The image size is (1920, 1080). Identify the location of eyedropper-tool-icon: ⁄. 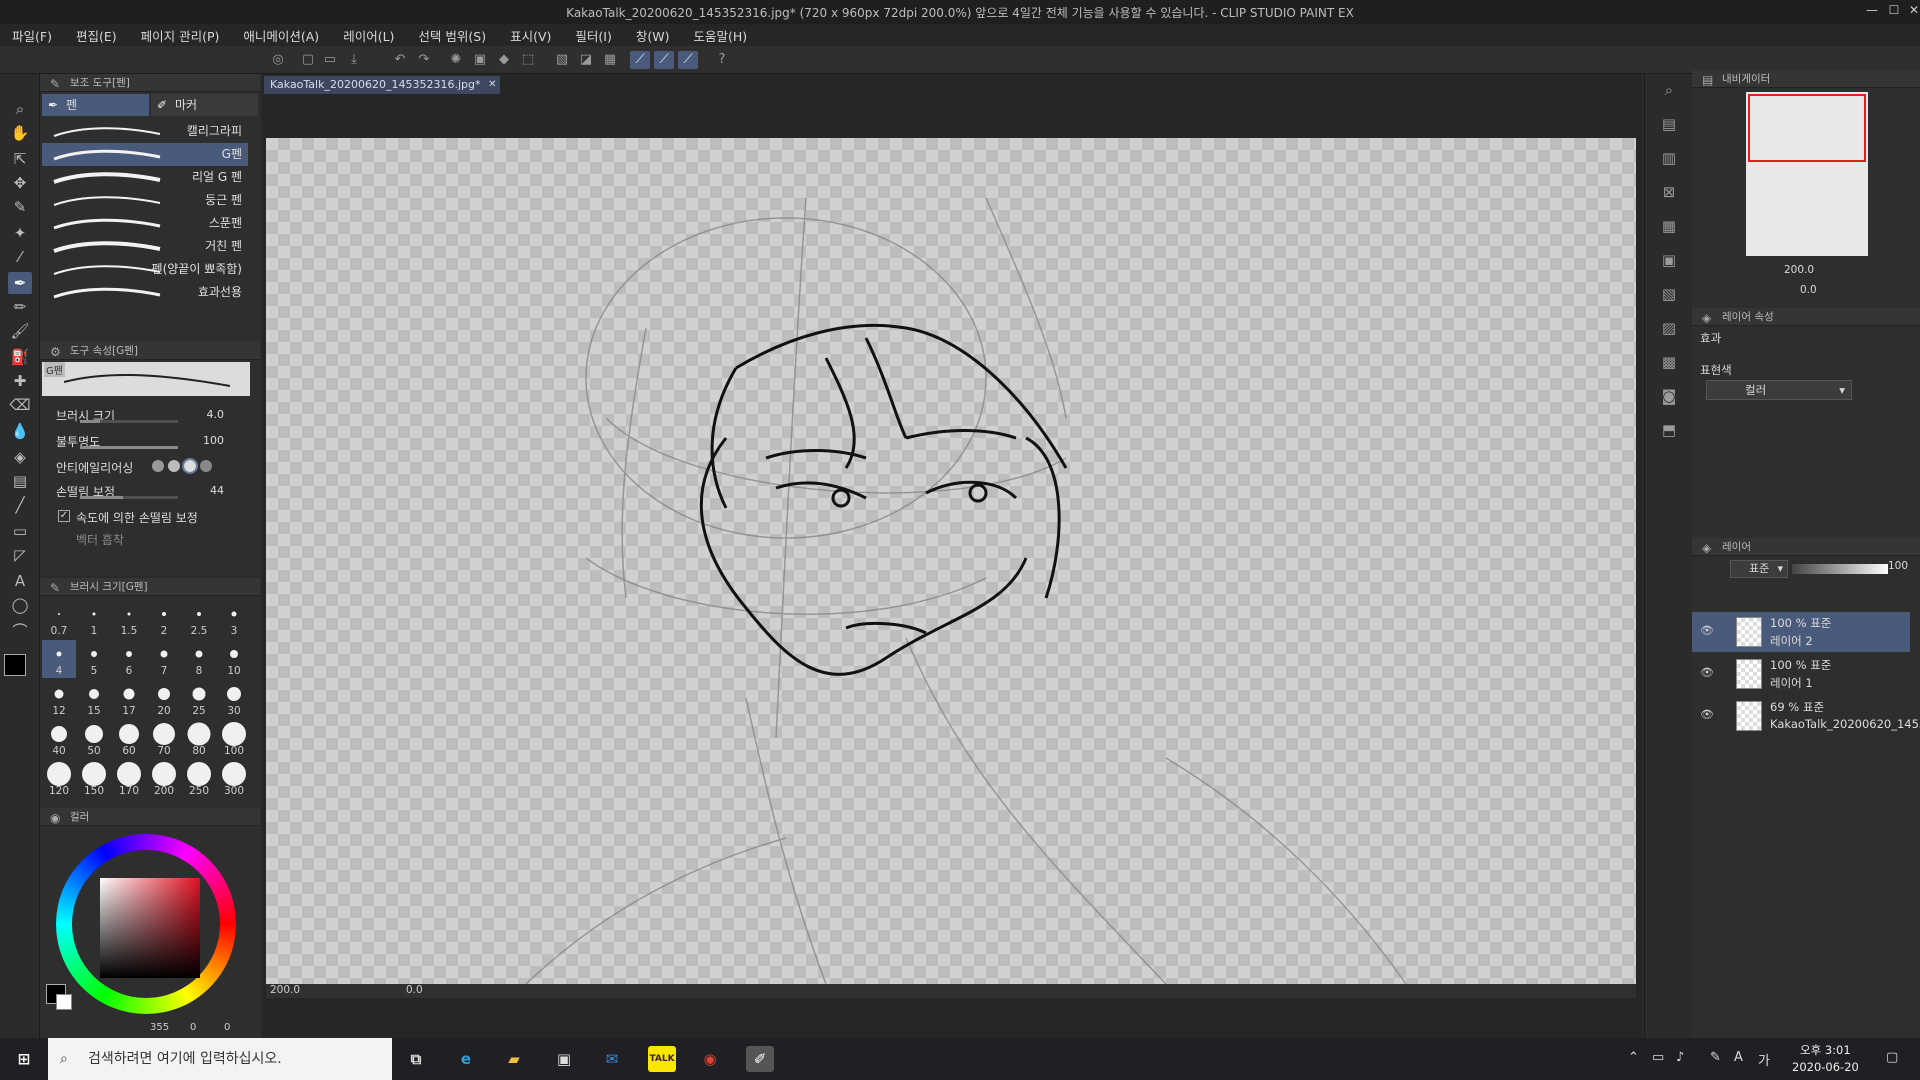
(20, 257).